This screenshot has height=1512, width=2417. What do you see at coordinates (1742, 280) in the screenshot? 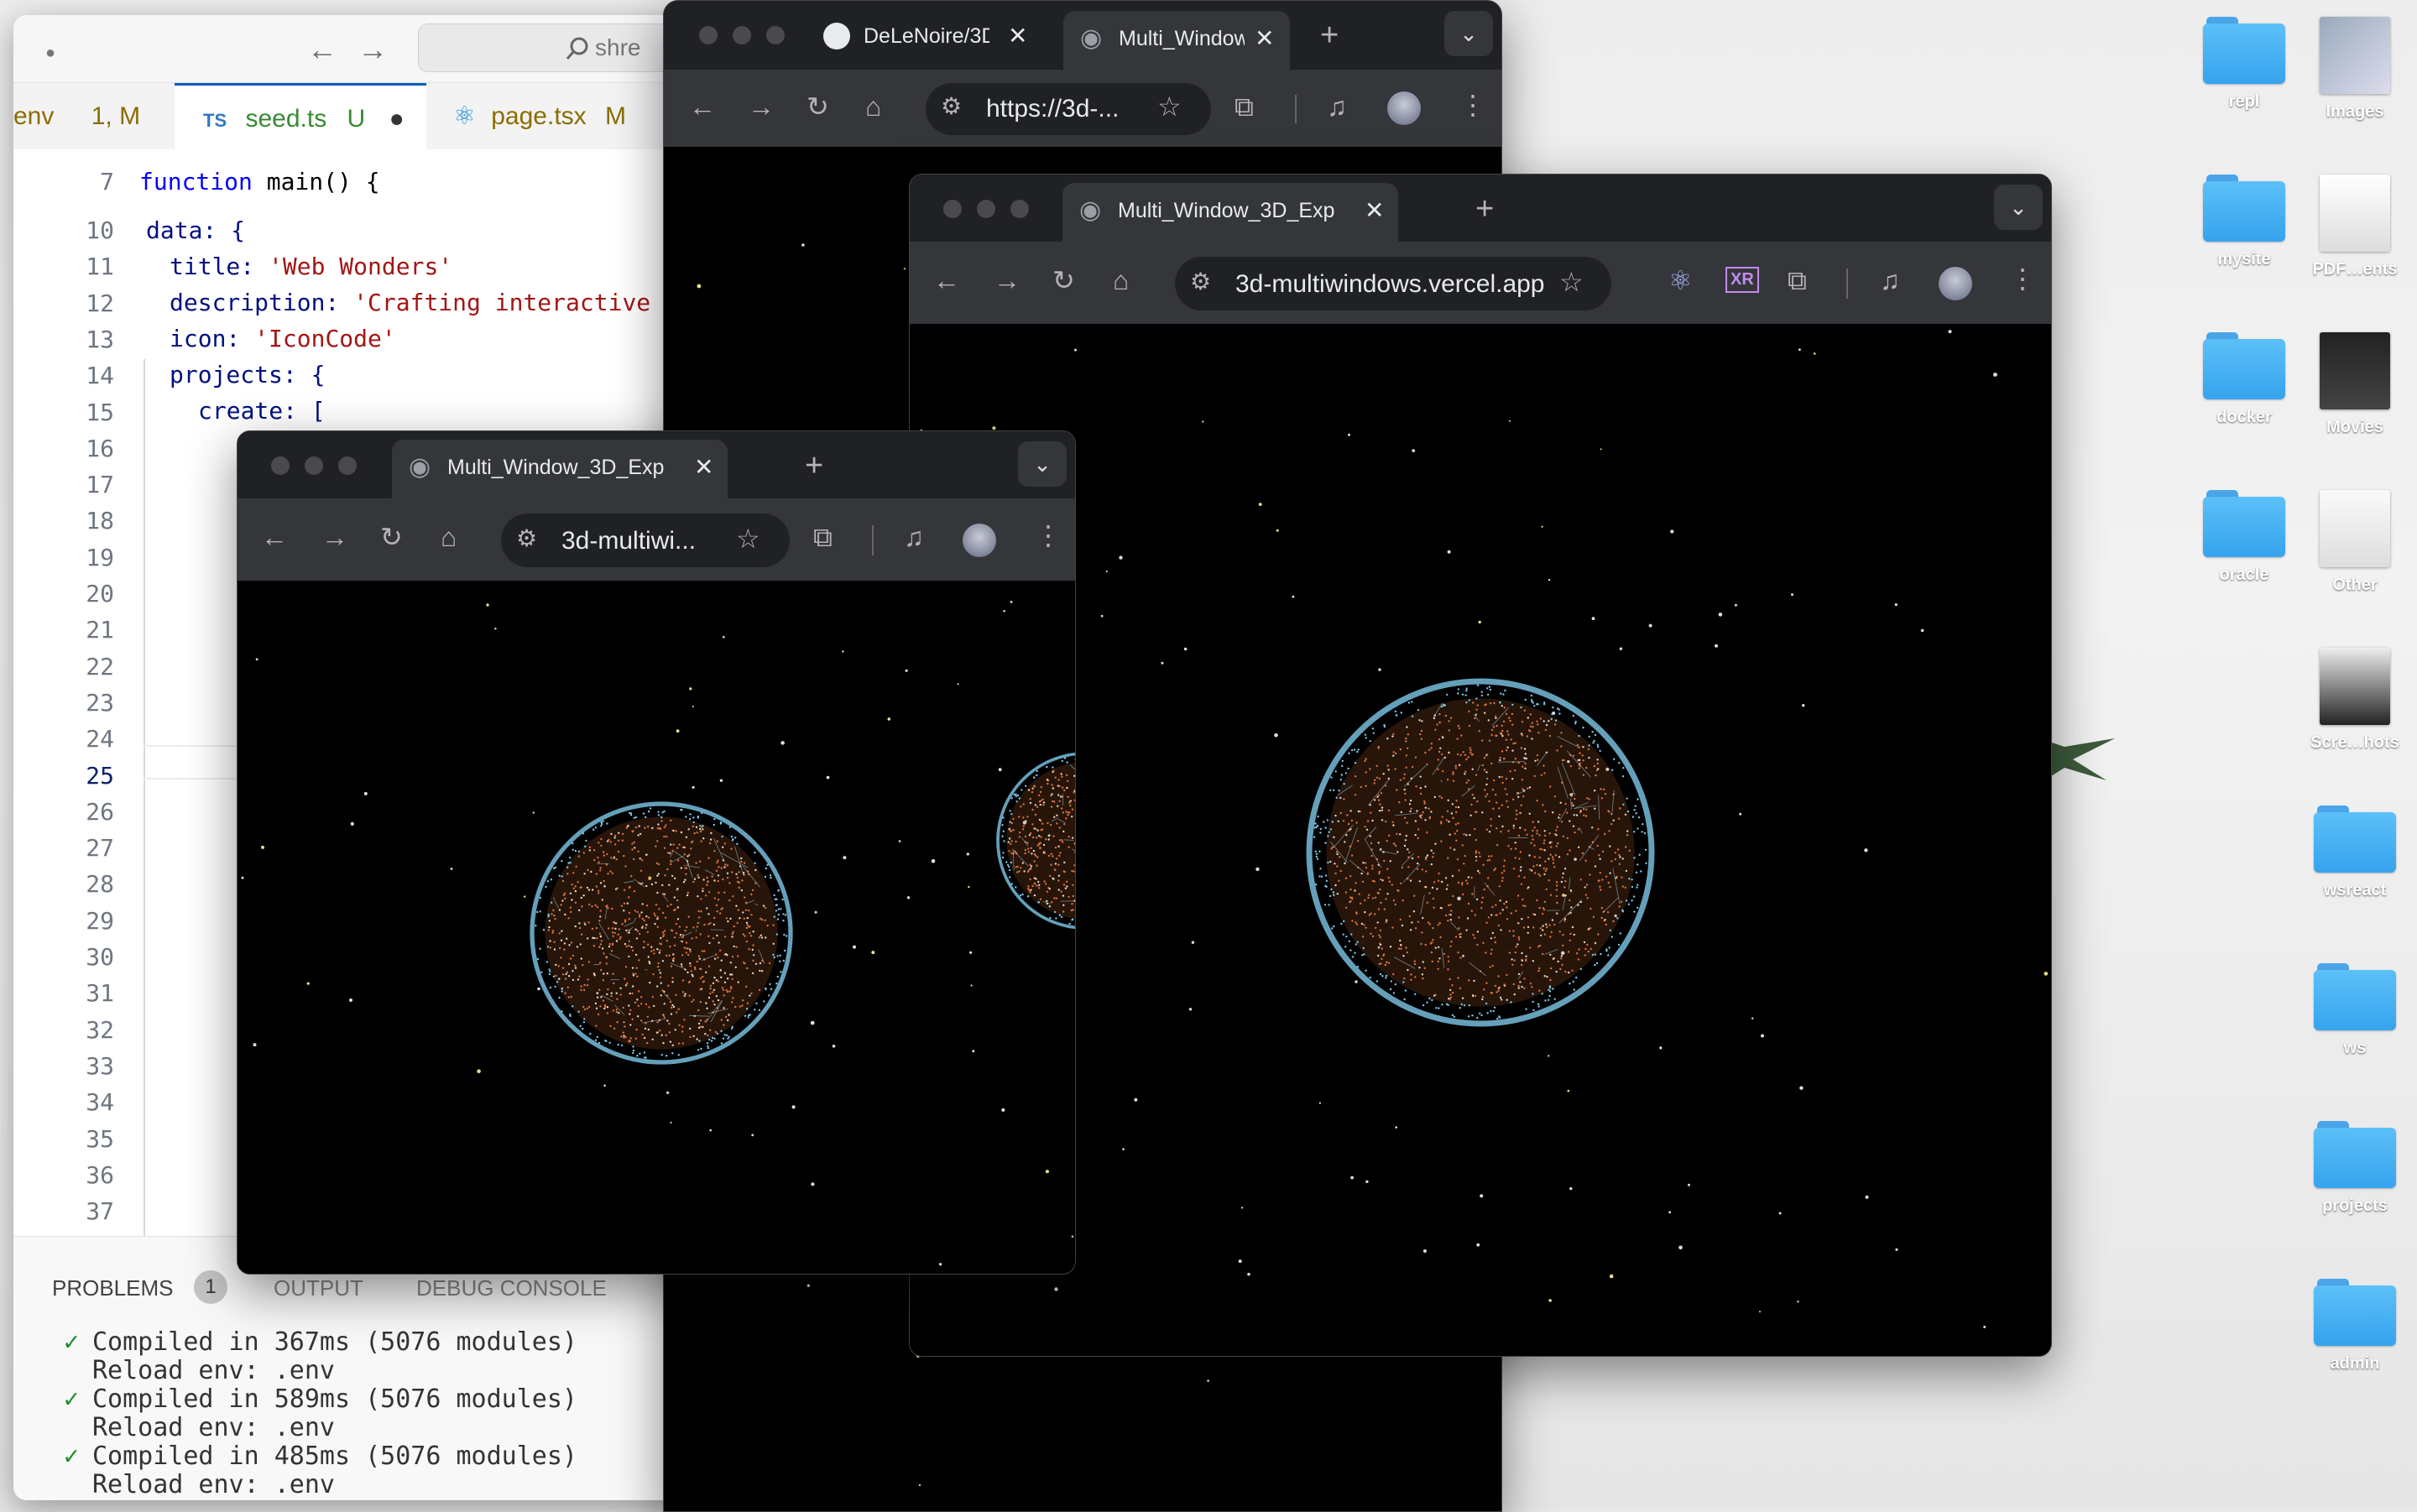
I see `webxr-icon: XR` at bounding box center [1742, 280].